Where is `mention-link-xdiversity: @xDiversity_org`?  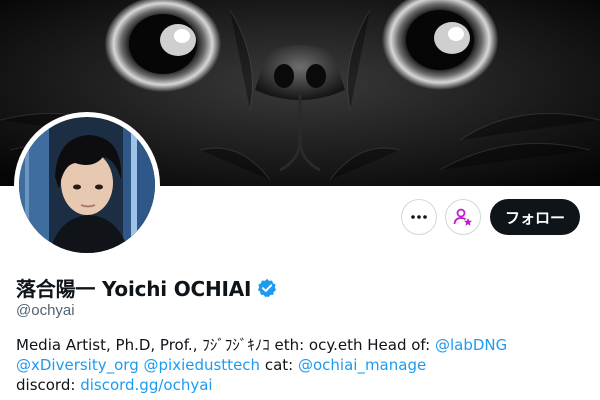
mention-link-xdiversity: @xDiversity_org is located at coordinates (77, 365).